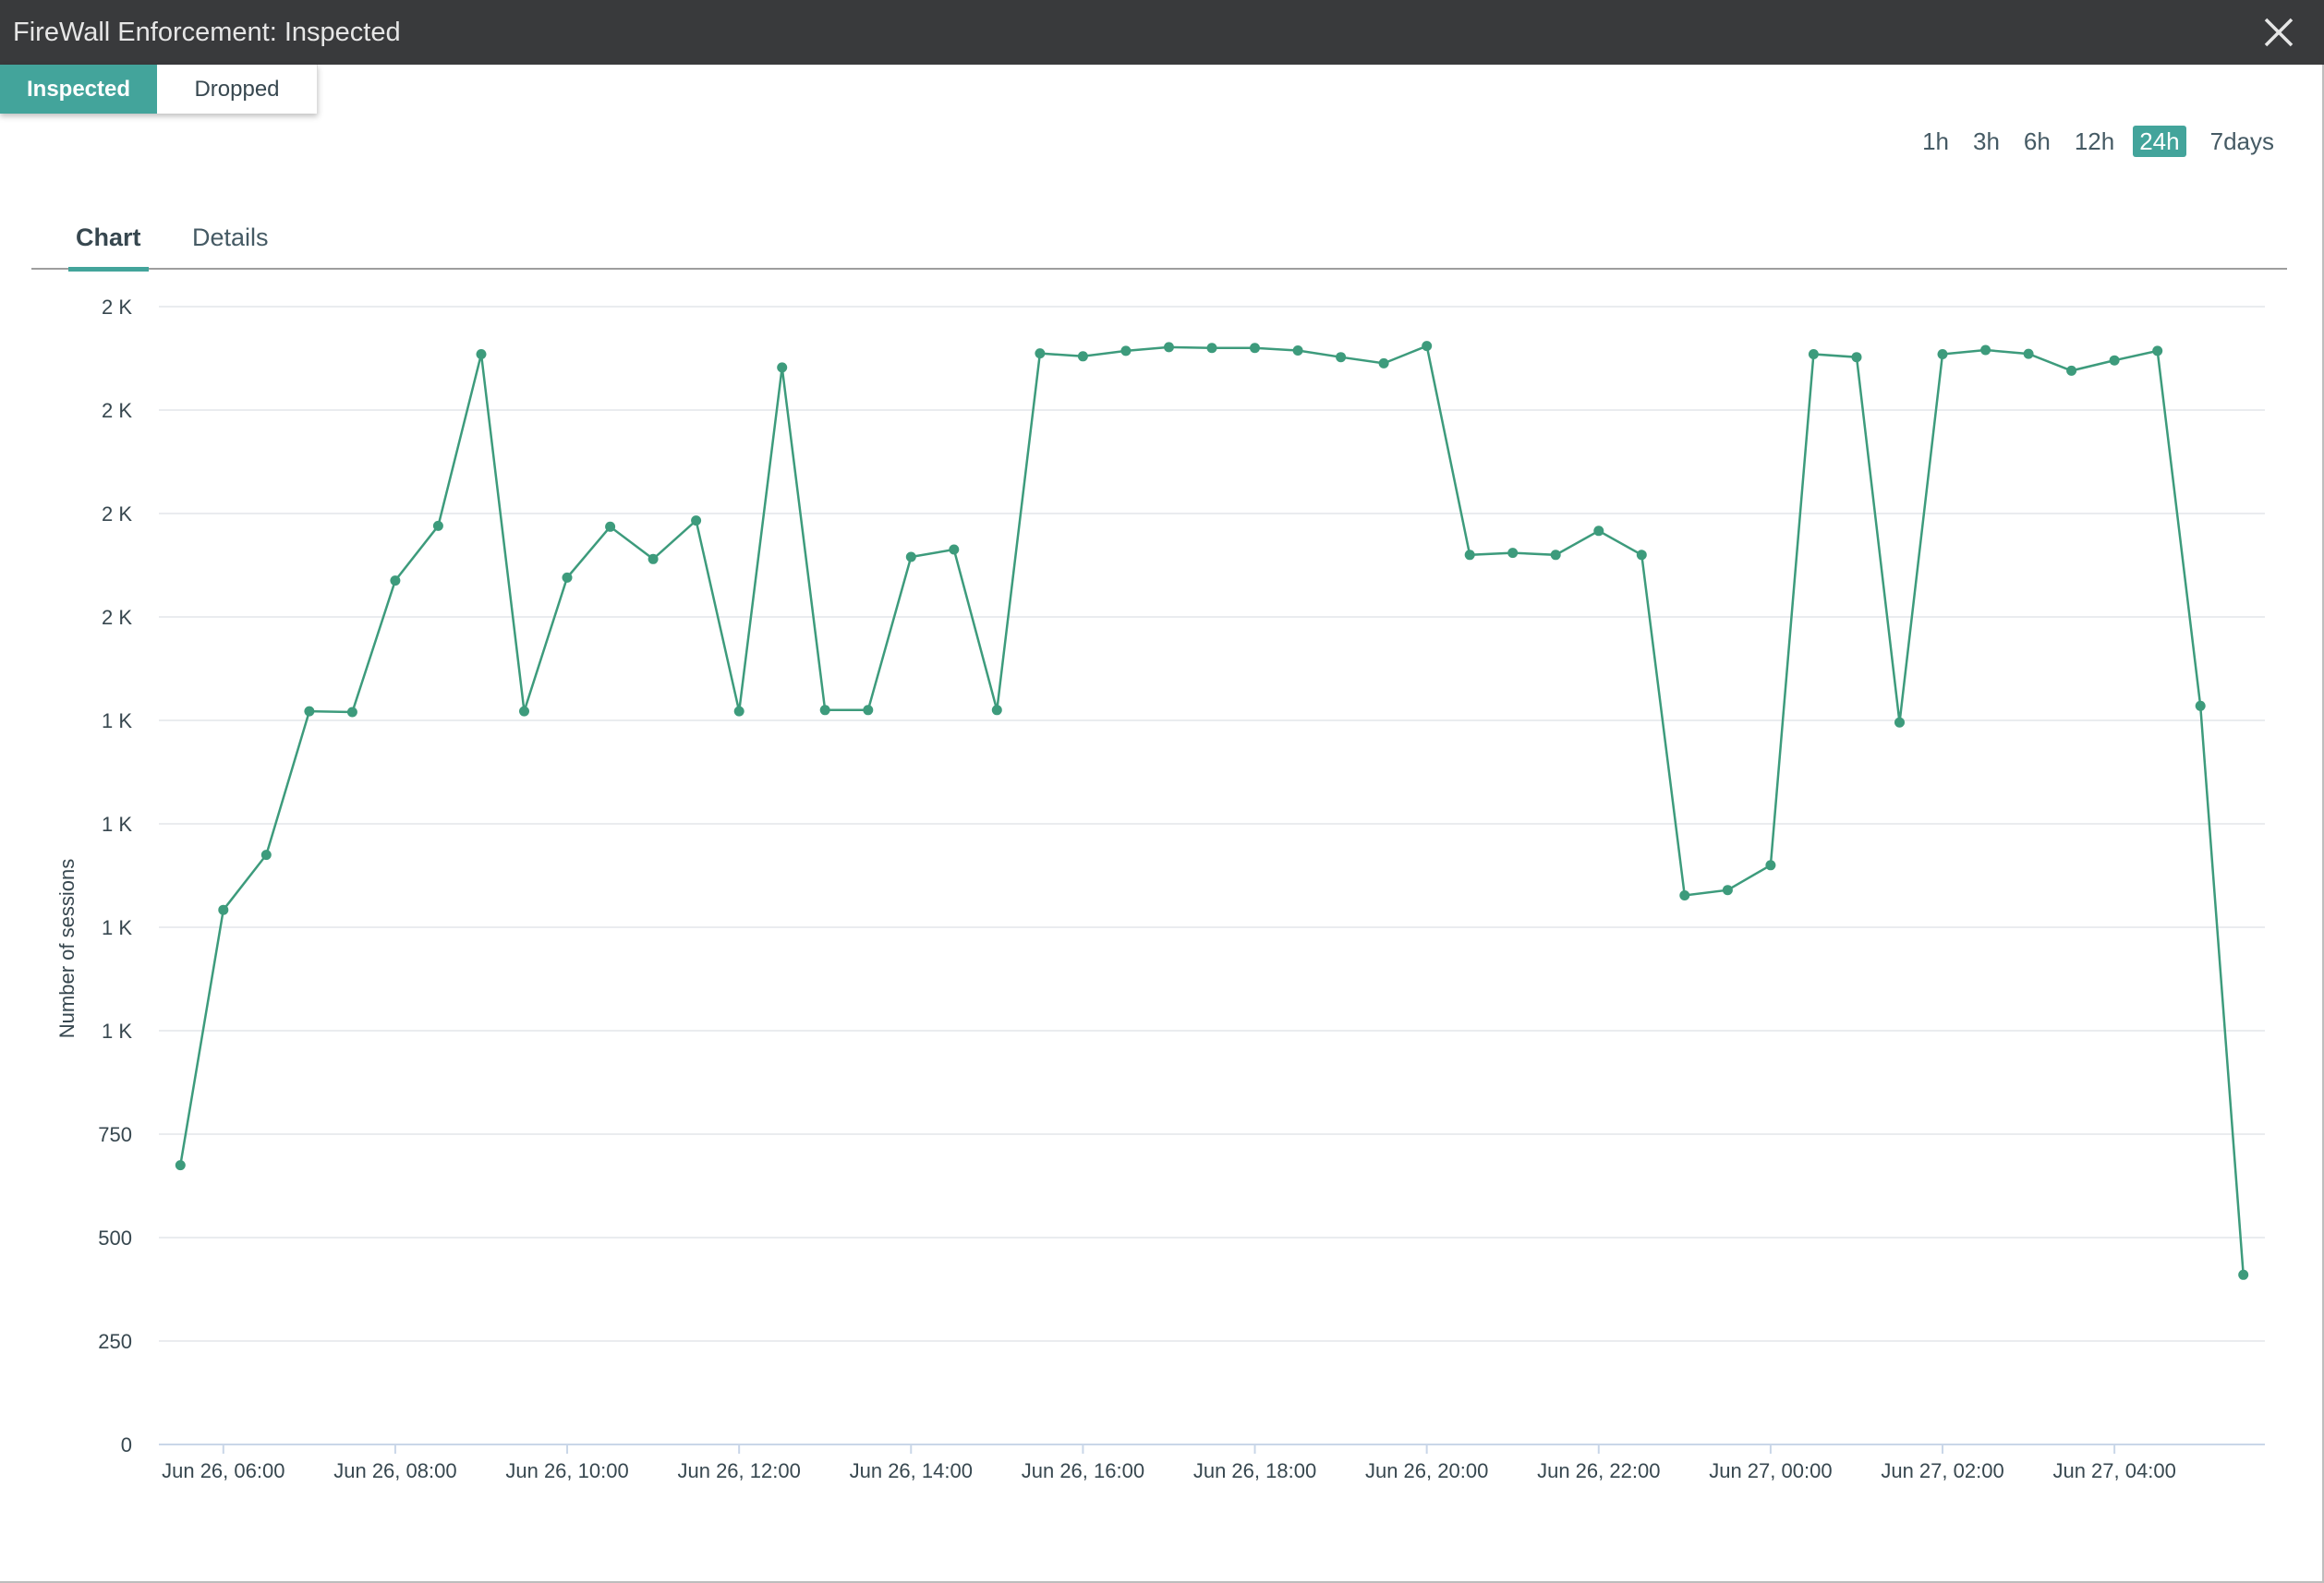 Image resolution: width=2324 pixels, height=1583 pixels. Describe the element at coordinates (1942, 1470) in the screenshot. I see `x-tick-label: Jun 27, 02:00` at that location.